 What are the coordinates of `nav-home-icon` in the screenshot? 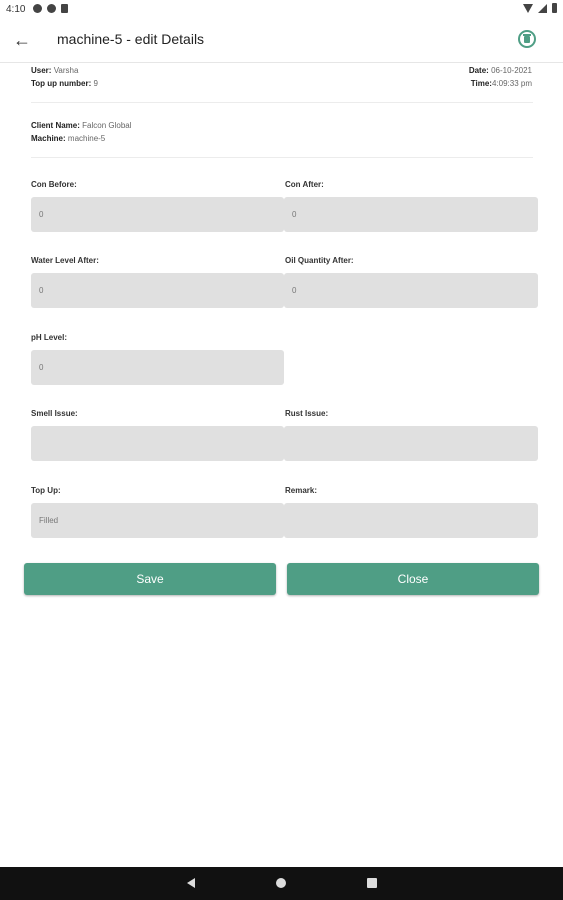 It's located at (281, 883).